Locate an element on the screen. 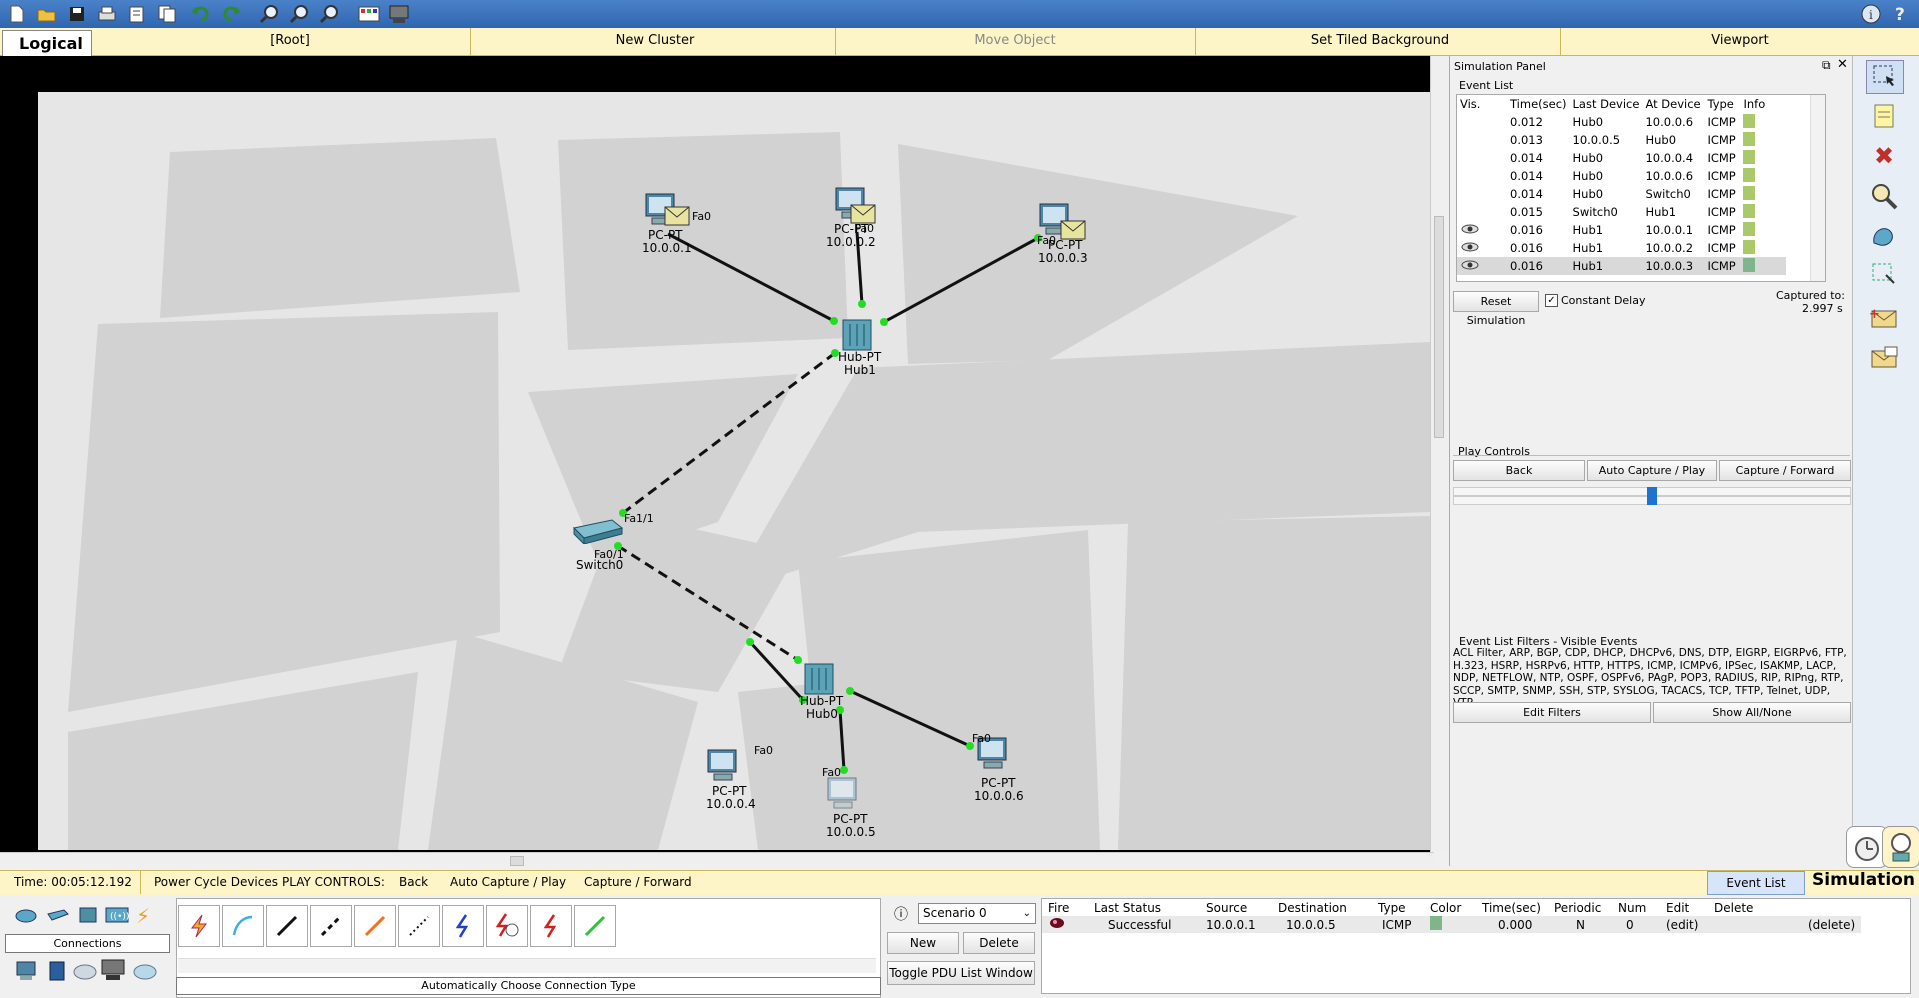 This screenshot has width=1919, height=998. viewport-button: Viewport is located at coordinates (1740, 40).